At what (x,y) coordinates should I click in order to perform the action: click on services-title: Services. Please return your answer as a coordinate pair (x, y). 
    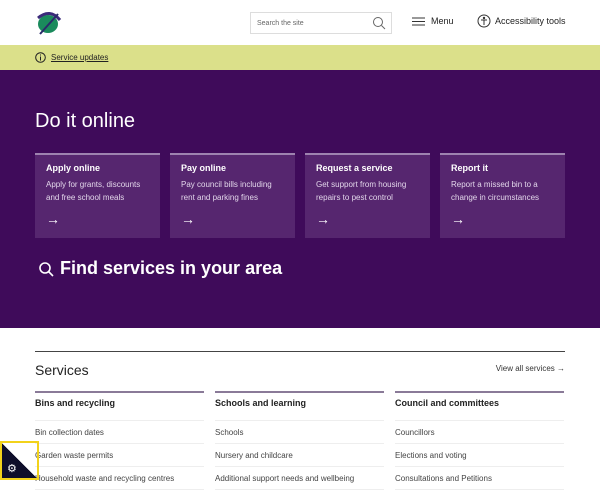
    Looking at the image, I should click on (62, 370).